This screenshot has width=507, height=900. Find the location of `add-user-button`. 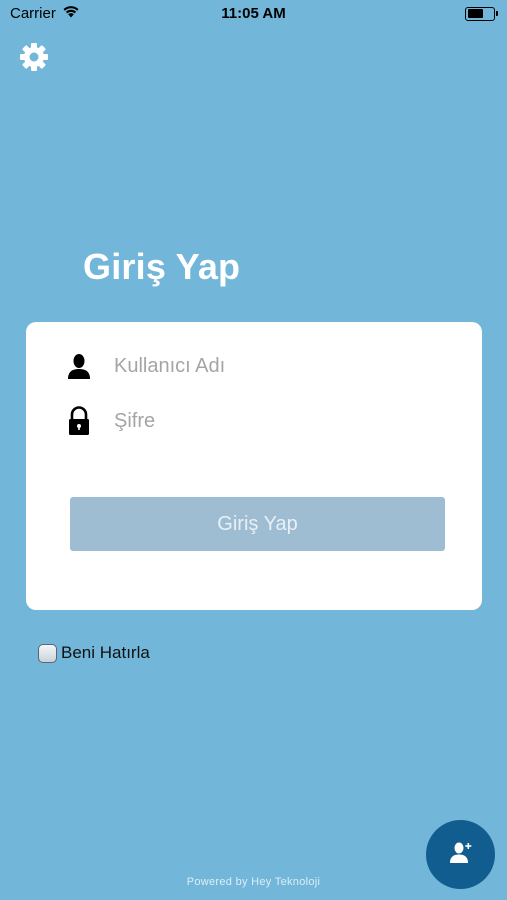

add-user-button is located at coordinates (460, 854).